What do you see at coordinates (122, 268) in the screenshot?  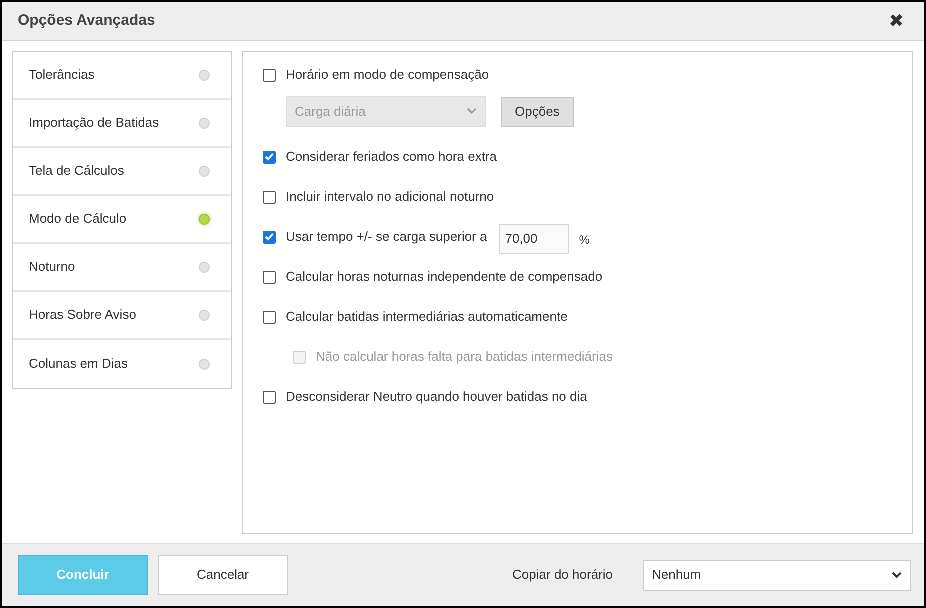 I see `sidebar-item: Noturno` at bounding box center [122, 268].